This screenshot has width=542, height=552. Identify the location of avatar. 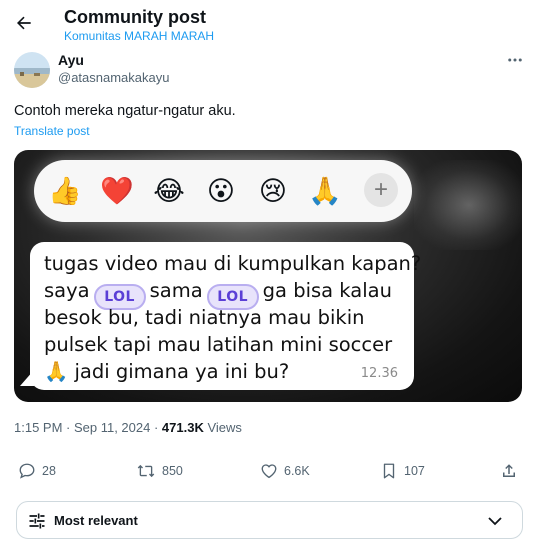
(32, 70).